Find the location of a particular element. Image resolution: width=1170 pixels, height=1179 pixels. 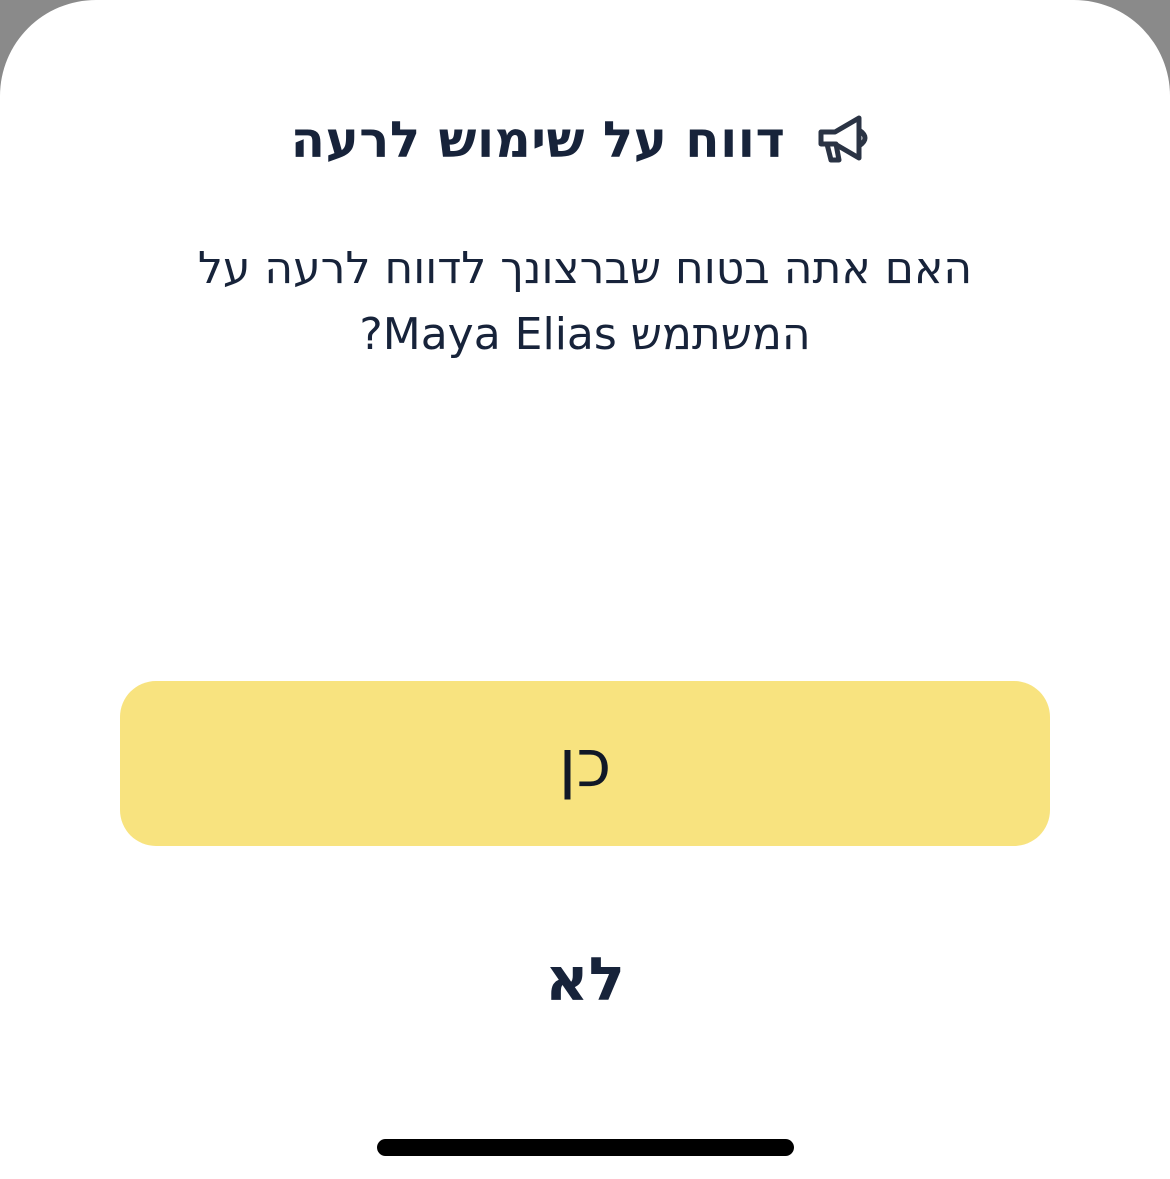

cancel-button-label: לא is located at coordinates (585, 980).